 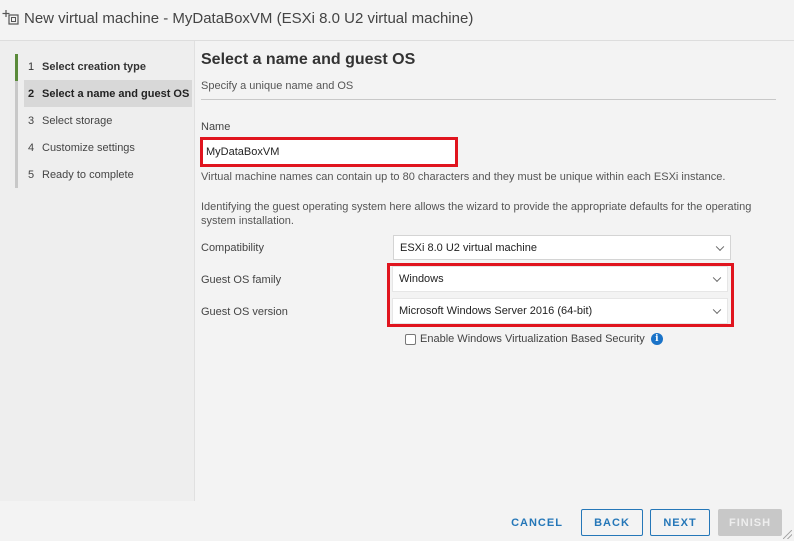 What do you see at coordinates (421, 279) in the screenshot?
I see `guest-os-family-value: Windows` at bounding box center [421, 279].